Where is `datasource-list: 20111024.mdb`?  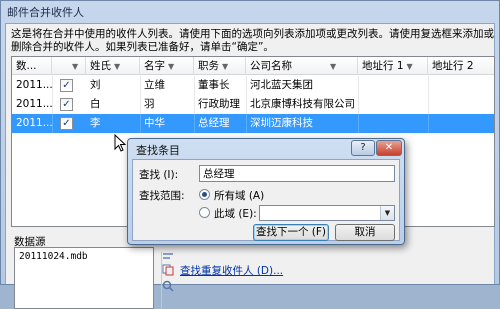 datasource-list: 20111024.mdb is located at coordinates (84, 278).